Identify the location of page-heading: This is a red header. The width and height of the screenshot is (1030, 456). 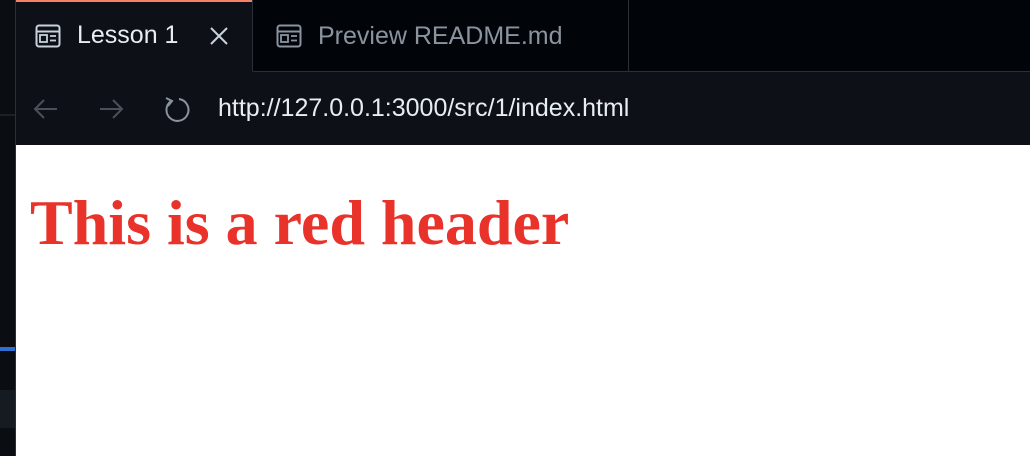
(300, 222).